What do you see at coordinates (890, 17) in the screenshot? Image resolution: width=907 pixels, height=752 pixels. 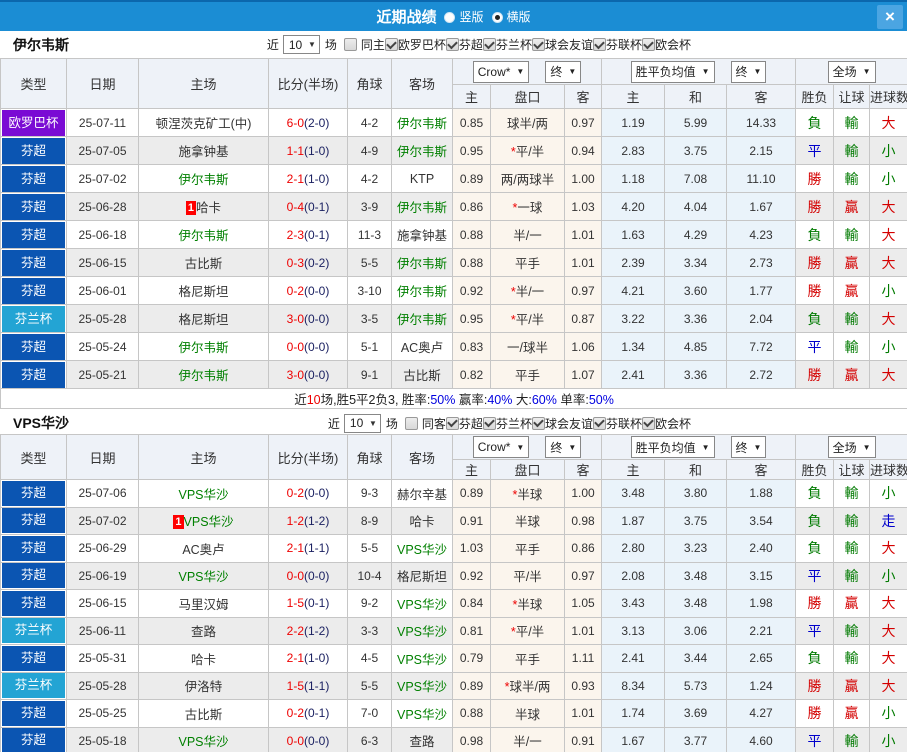 I see `close-button: ×` at bounding box center [890, 17].